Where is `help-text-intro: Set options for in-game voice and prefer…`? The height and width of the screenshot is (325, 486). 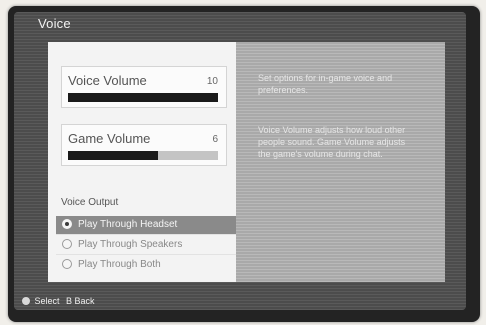 help-text-intro: Set options for in-game voice and prefer… is located at coordinates (325, 84).